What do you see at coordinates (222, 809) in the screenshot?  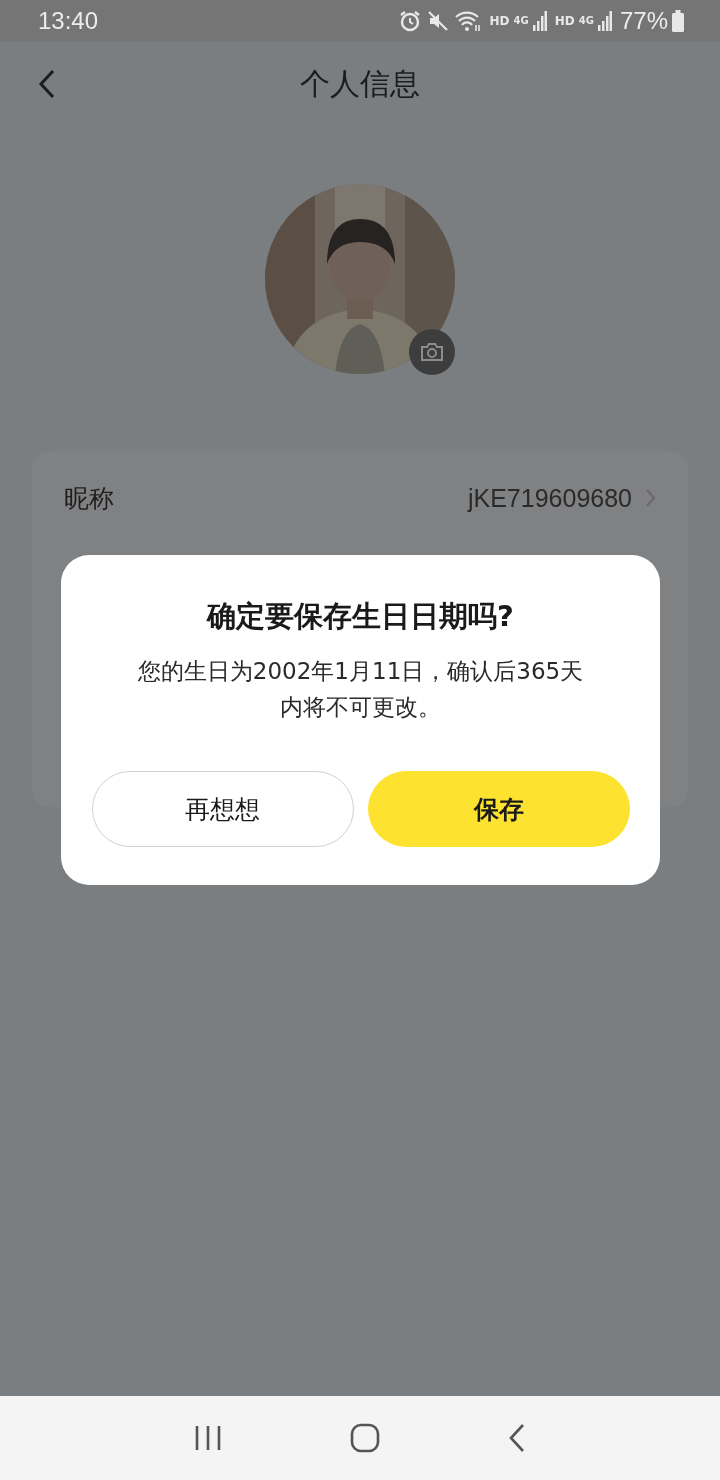 I see `cancel-button: 再想想` at bounding box center [222, 809].